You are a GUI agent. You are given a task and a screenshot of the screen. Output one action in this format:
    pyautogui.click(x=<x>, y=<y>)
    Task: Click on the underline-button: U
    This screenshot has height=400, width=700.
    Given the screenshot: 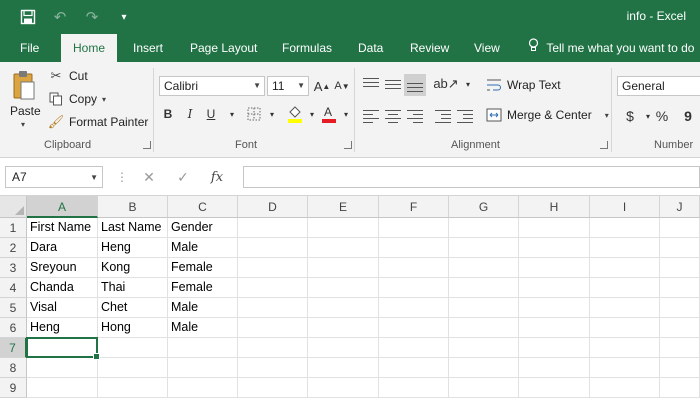 What is the action you would take?
    pyautogui.click(x=211, y=114)
    